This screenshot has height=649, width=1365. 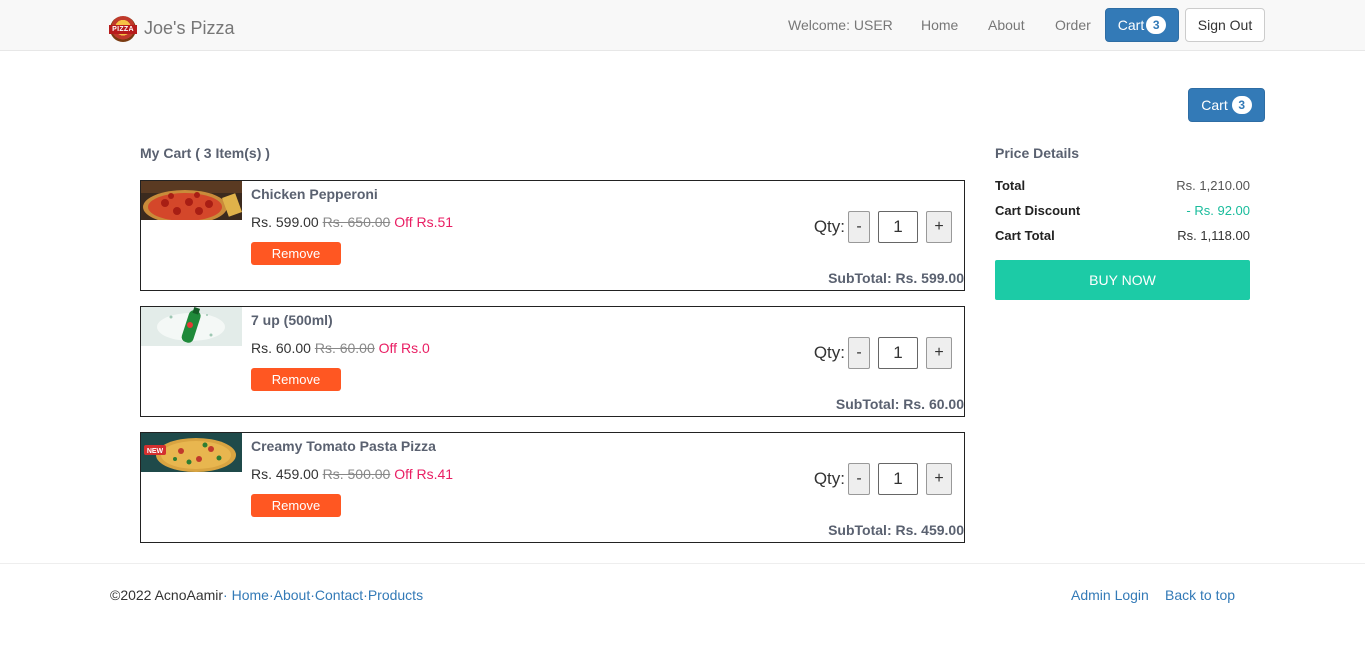 What do you see at coordinates (1241, 105) in the screenshot?
I see `cart-count-badge: 3` at bounding box center [1241, 105].